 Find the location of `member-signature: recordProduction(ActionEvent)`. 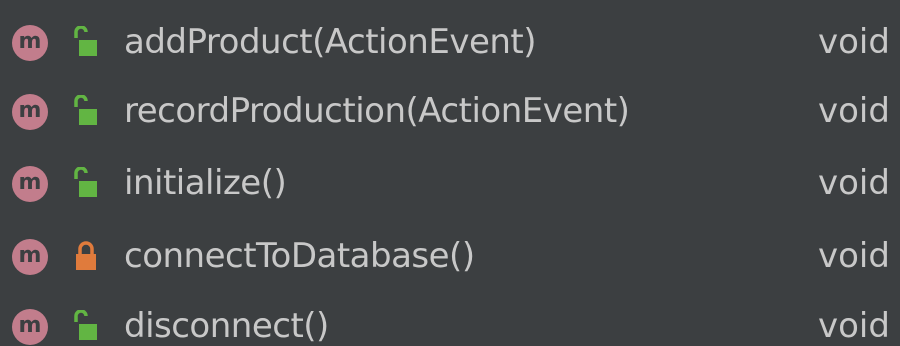

member-signature: recordProduction(ActionEvent) is located at coordinates (377, 111).